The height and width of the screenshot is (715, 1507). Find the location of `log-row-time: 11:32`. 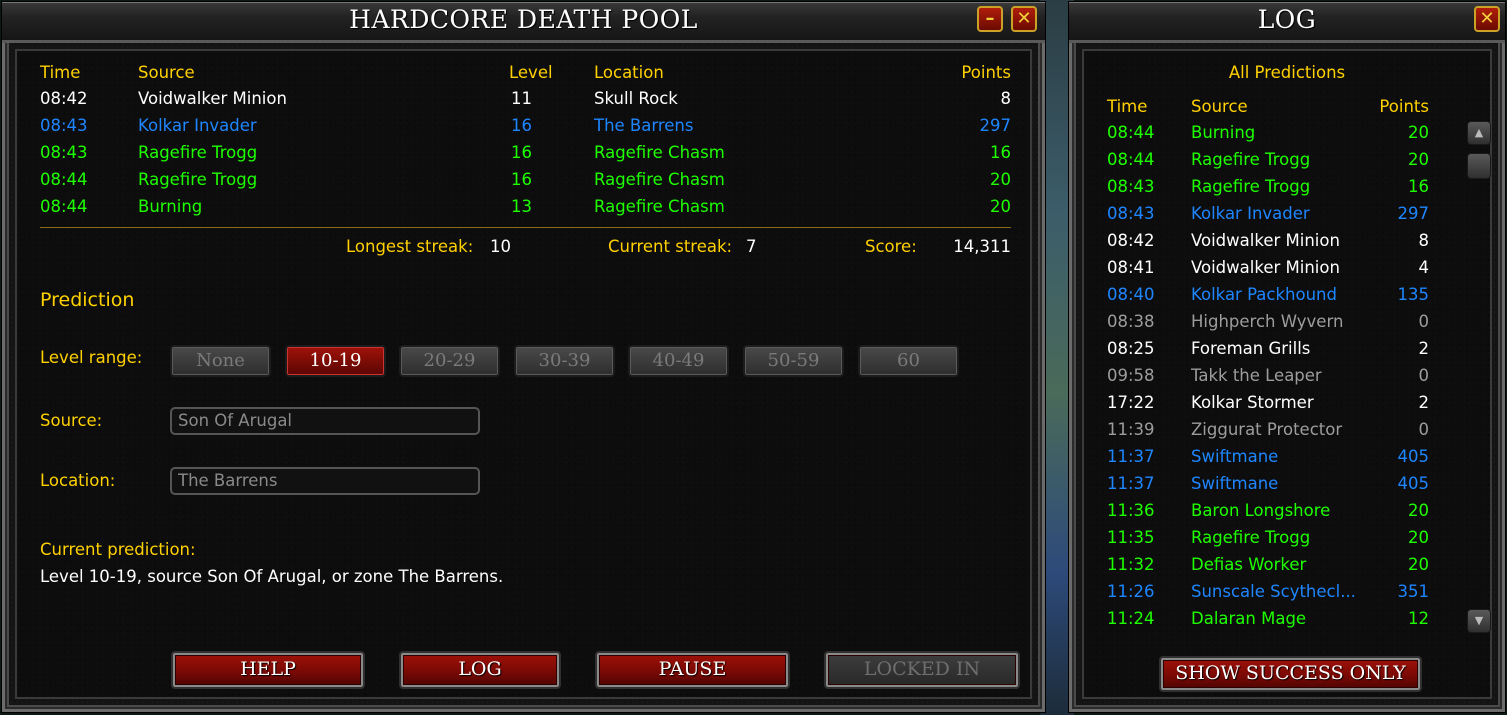

log-row-time: 11:32 is located at coordinates (1131, 564).